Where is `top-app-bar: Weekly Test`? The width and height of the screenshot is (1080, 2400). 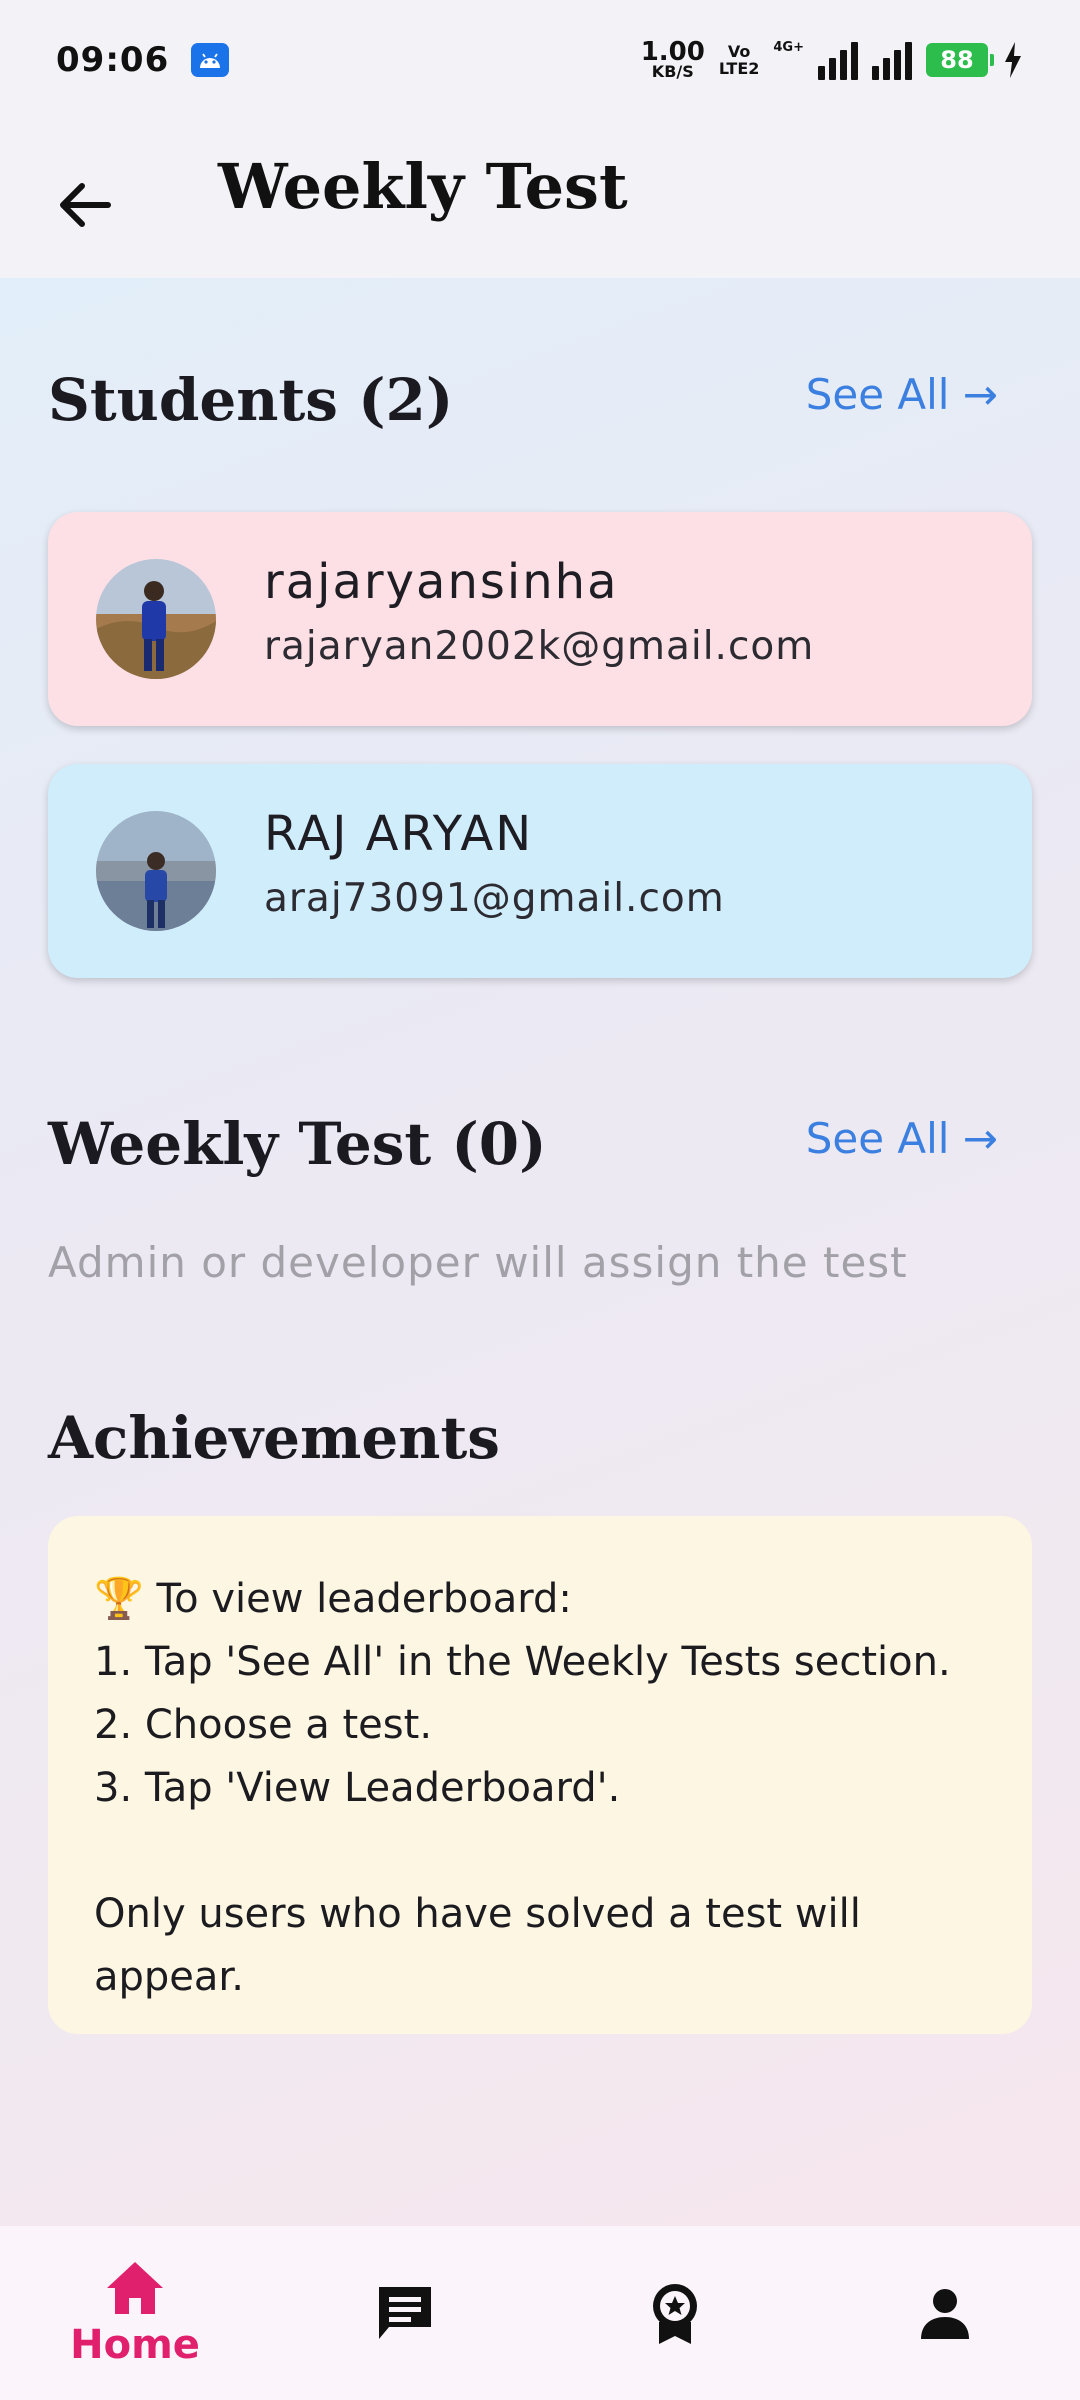
top-app-bar: Weekly Test is located at coordinates (540, 199).